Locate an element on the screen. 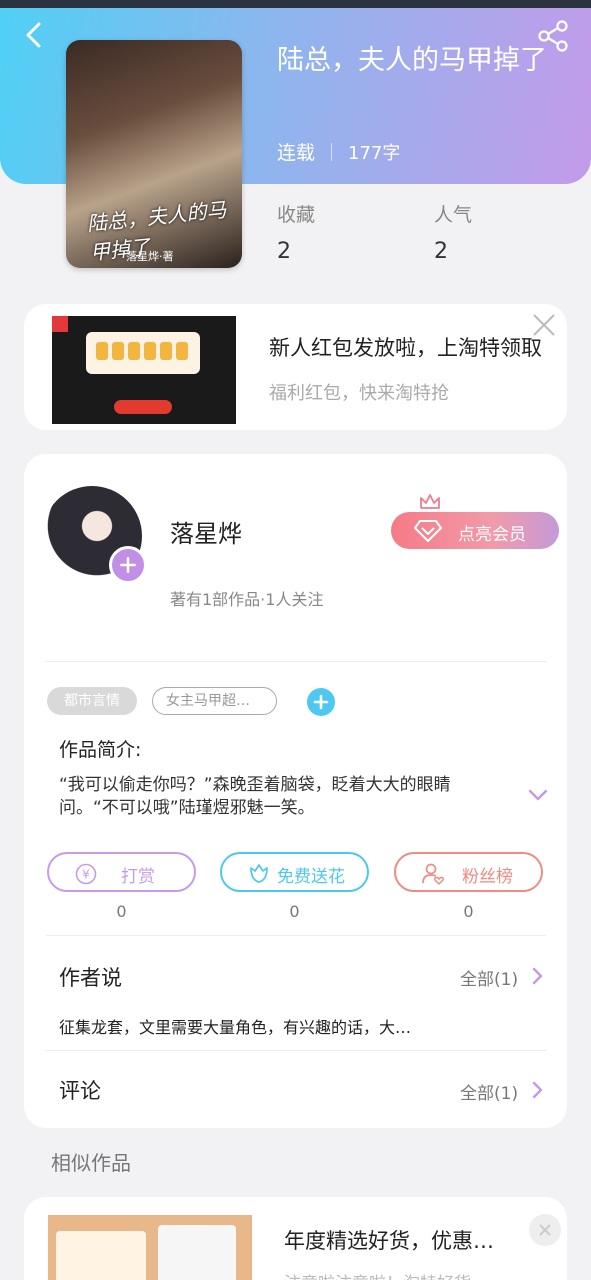  book-cover: 陆总，夫人的马甲掉了 落星烨·著 is located at coordinates (154, 154).